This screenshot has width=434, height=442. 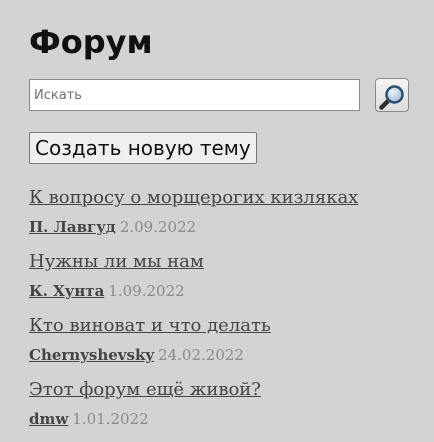 What do you see at coordinates (193, 198) in the screenshot?
I see `topic-title-link: К вопросу о морщерогих кизляках` at bounding box center [193, 198].